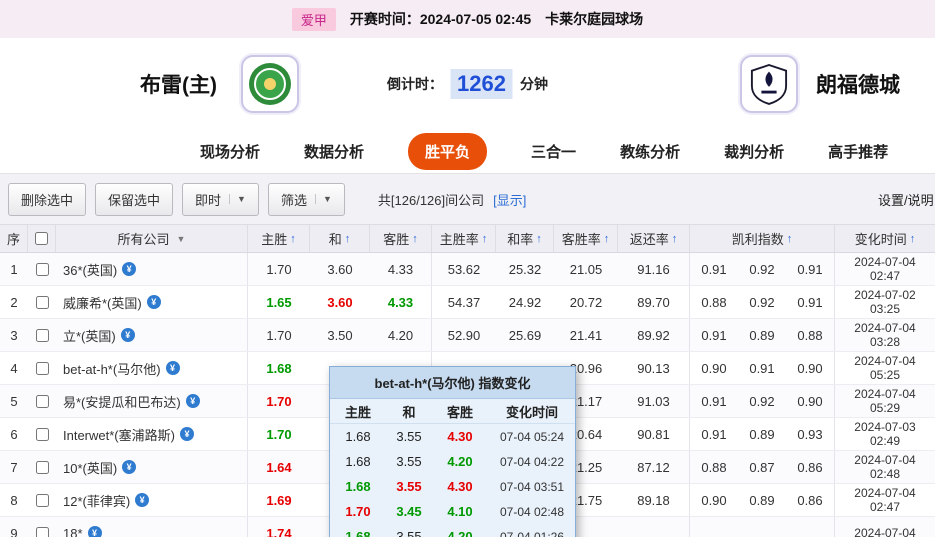  What do you see at coordinates (885, 367) in the screenshot?
I see `change-time: 2024-07-04 05:25` at bounding box center [885, 367].